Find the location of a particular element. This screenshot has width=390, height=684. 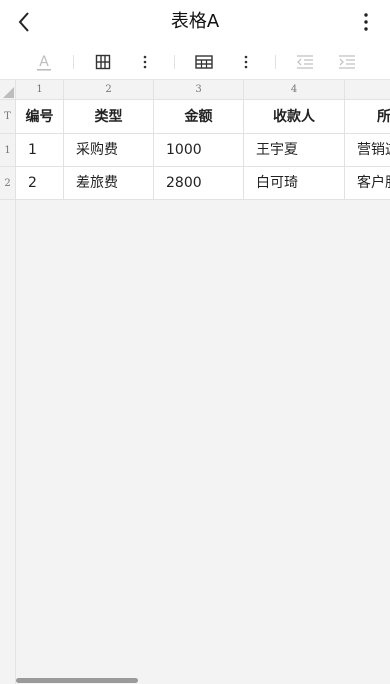

horizontal-scrollbar is located at coordinates (77, 680).